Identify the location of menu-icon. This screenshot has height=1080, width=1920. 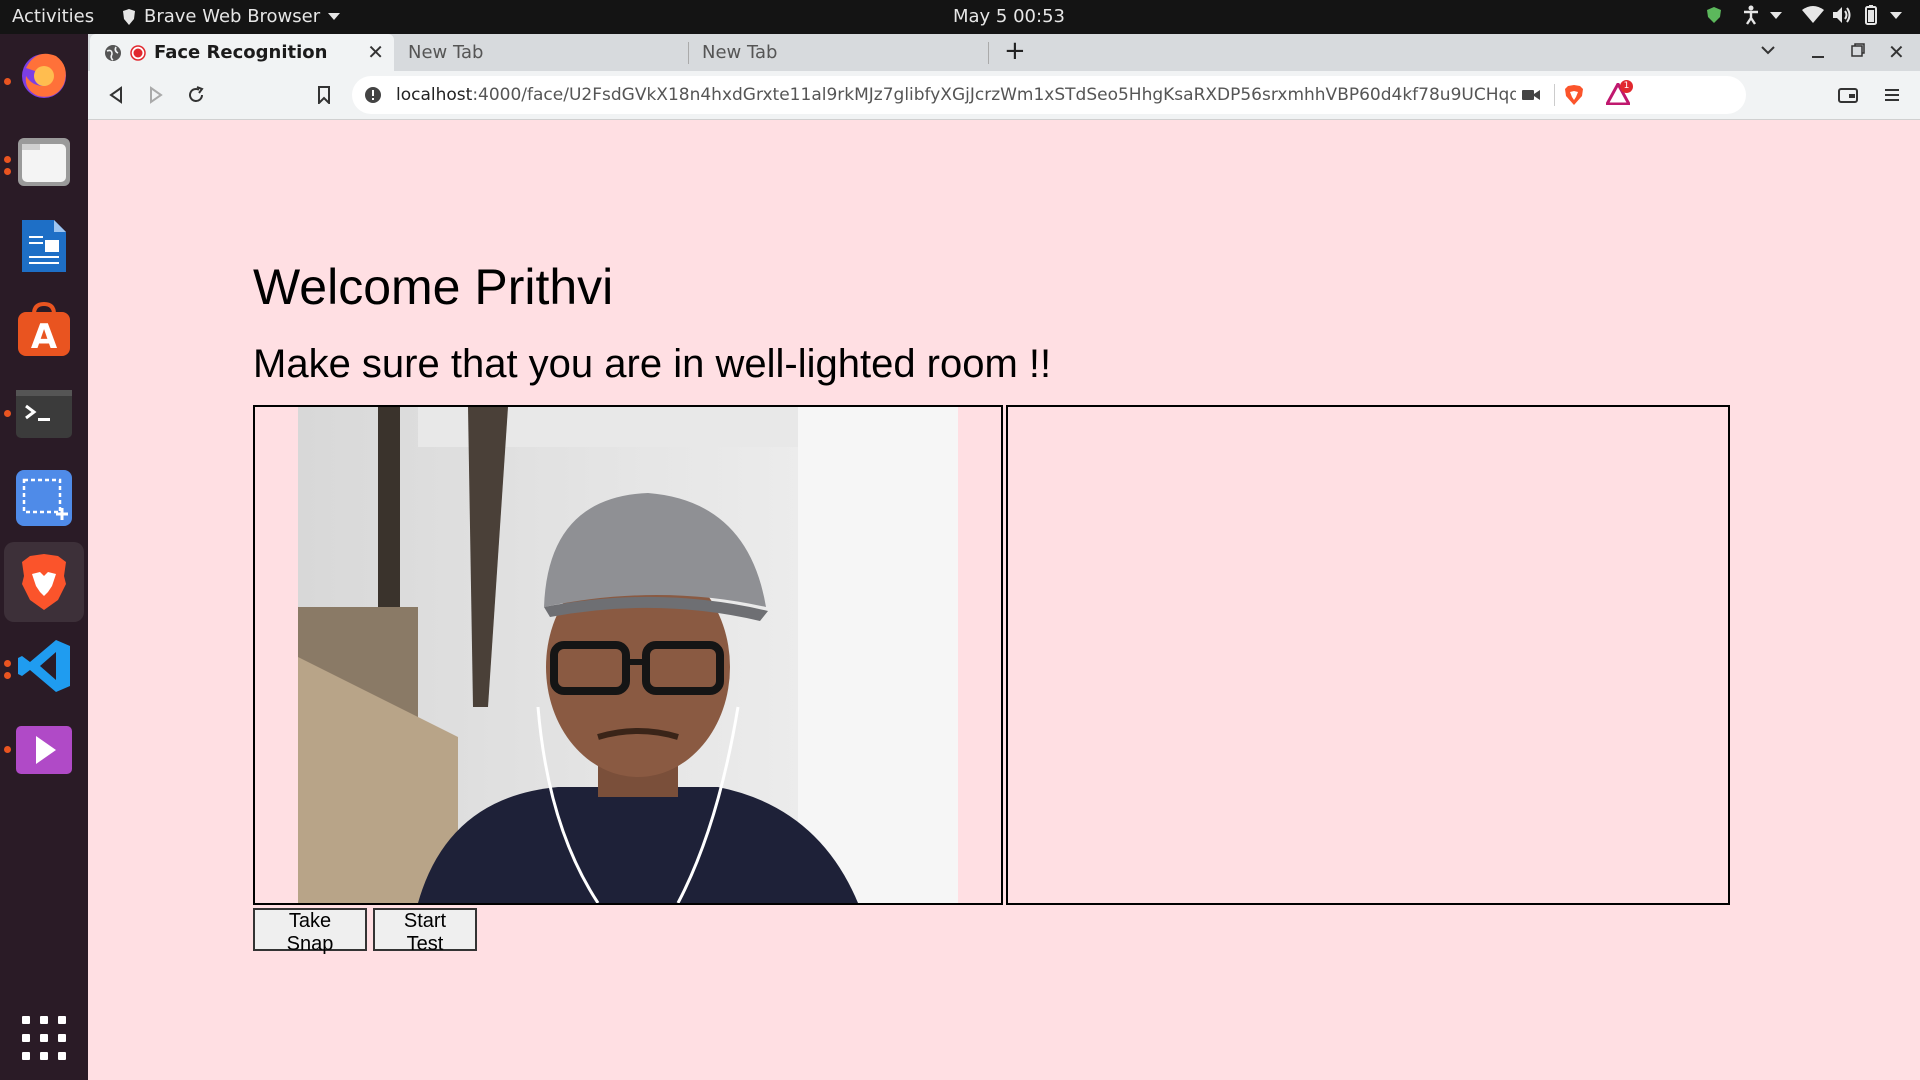
(1892, 95).